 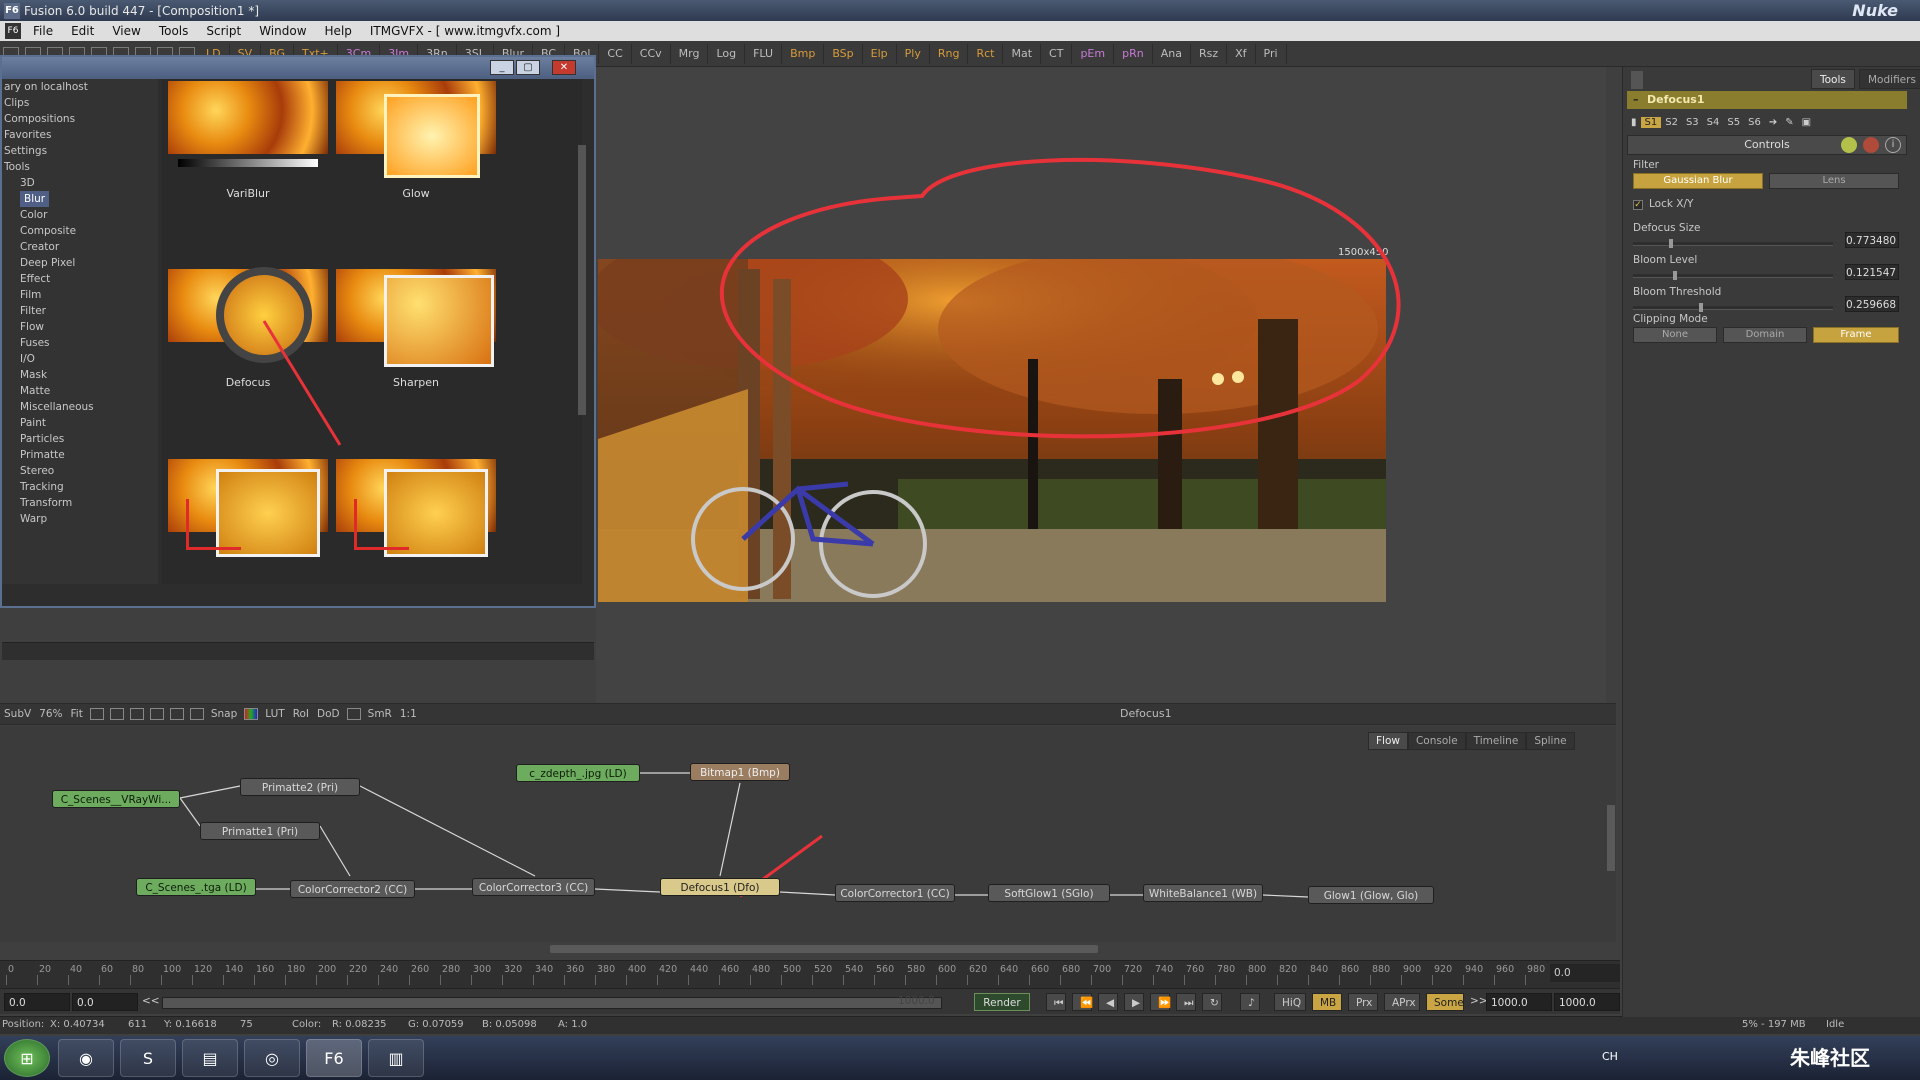 I want to click on aprx-button: APrx, so click(x=1402, y=1002).